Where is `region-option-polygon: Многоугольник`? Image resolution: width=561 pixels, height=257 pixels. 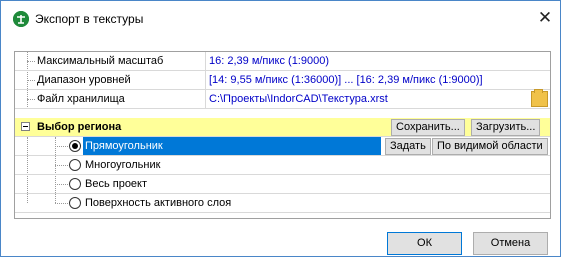 region-option-polygon: Многоугольник is located at coordinates (282, 165).